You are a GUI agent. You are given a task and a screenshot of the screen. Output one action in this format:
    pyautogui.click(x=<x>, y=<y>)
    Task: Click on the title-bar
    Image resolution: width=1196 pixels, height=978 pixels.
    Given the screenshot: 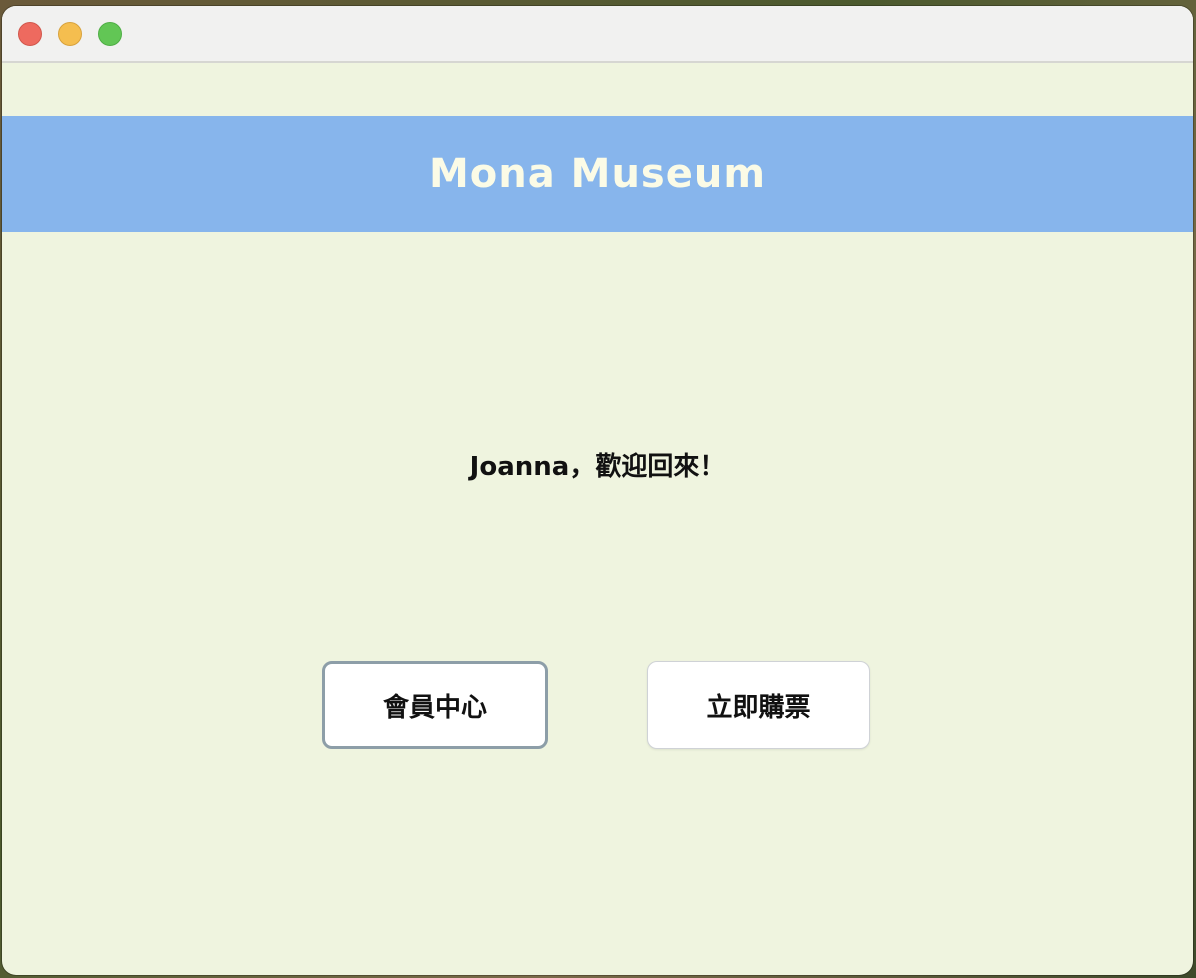 What is the action you would take?
    pyautogui.click(x=597, y=34)
    